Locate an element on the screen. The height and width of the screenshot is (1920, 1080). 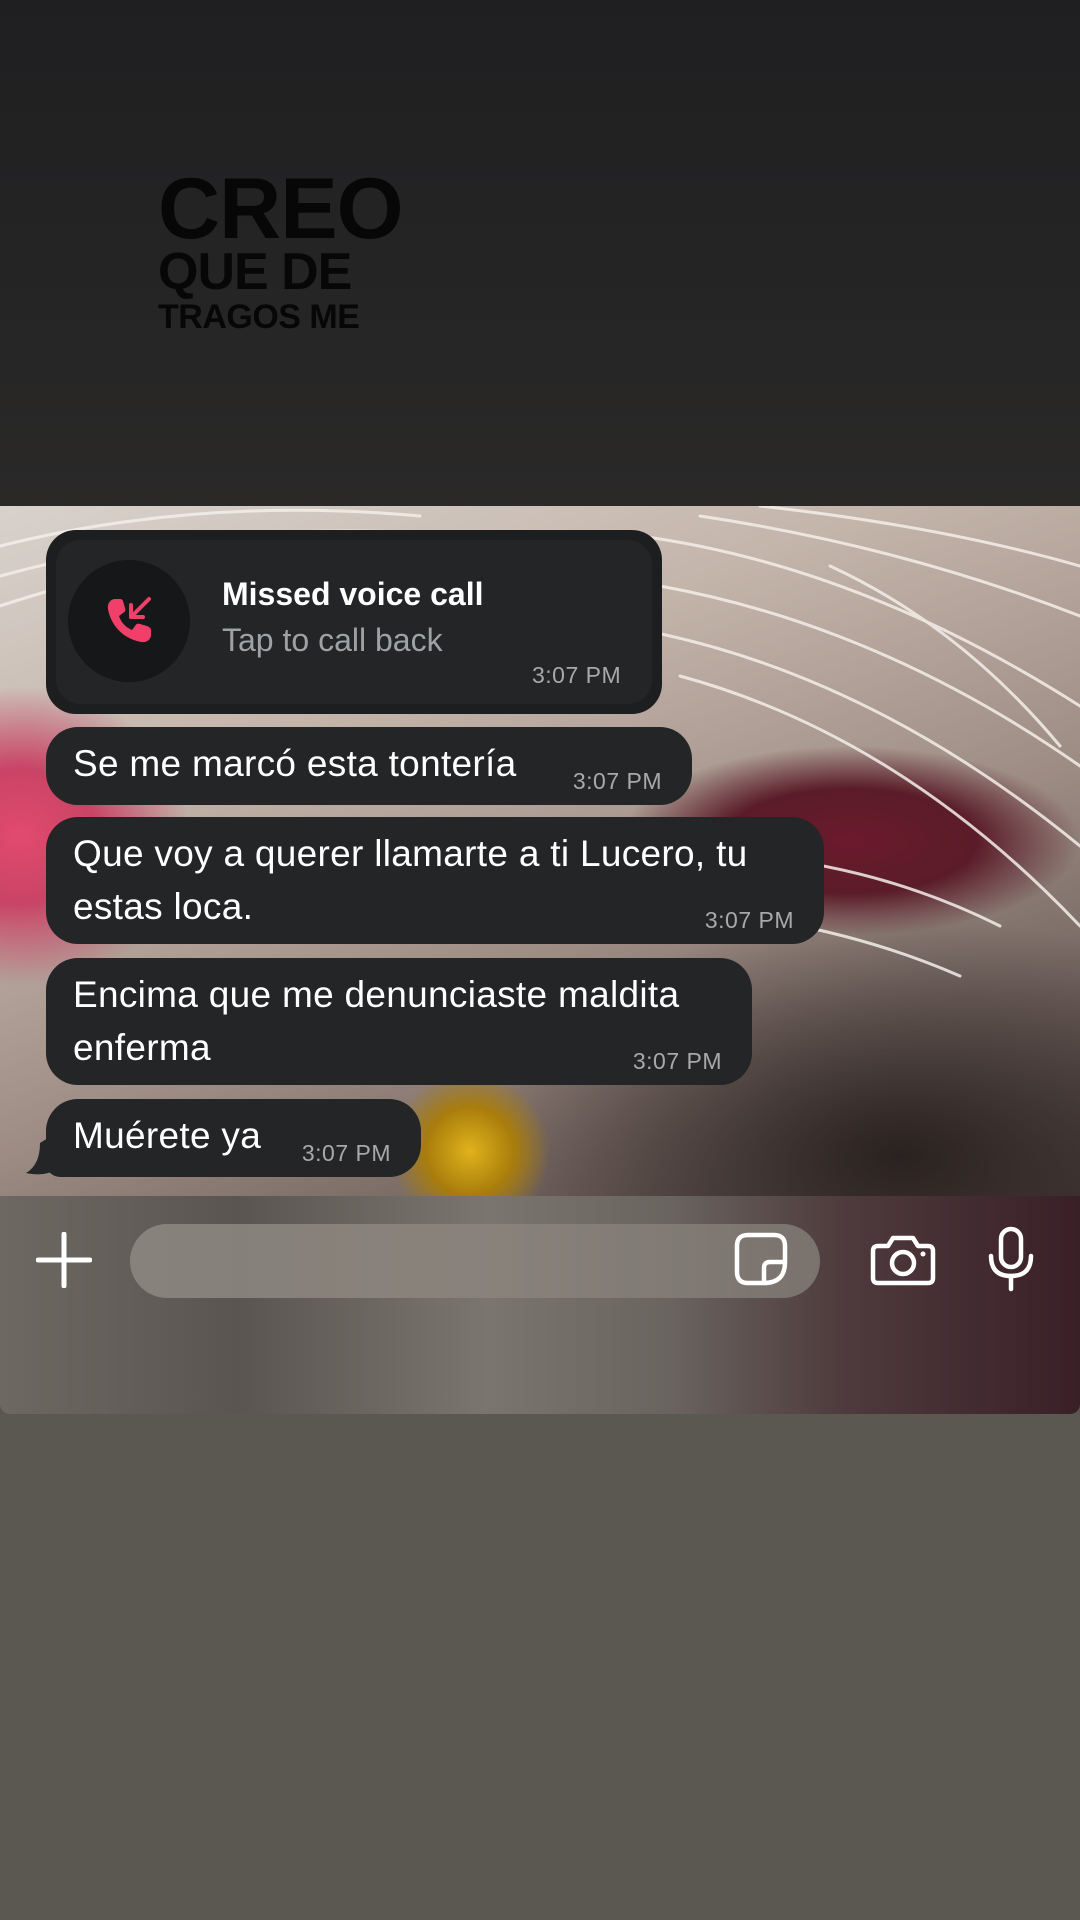
message-text: Se me marcó esta tontería is located at coordinates (295, 763).